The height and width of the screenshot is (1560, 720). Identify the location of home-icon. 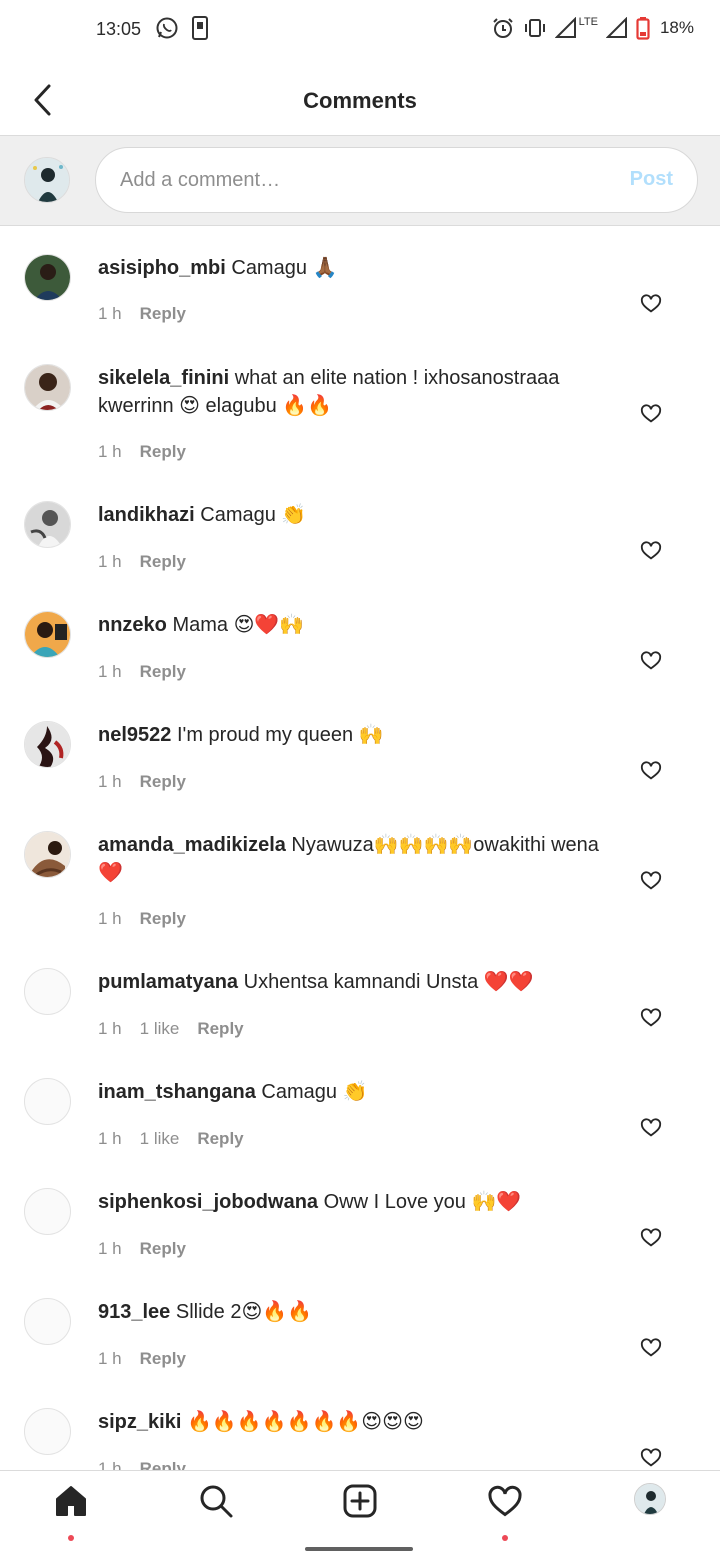
(71, 1501).